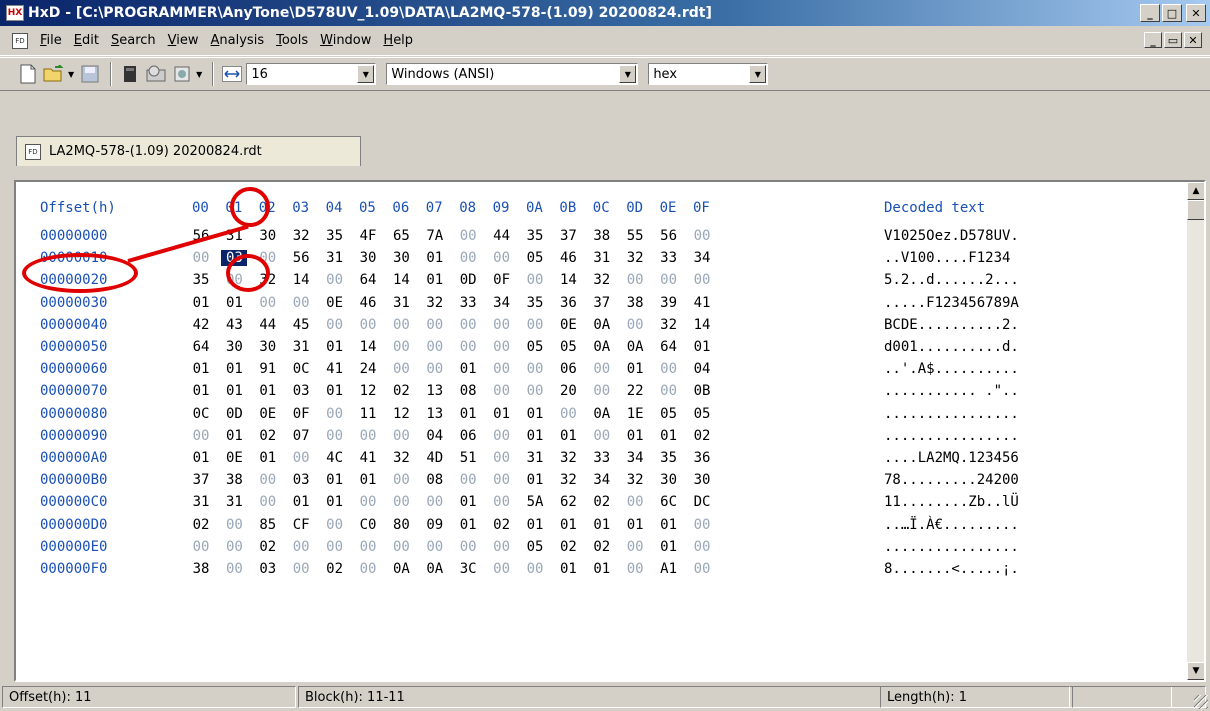  What do you see at coordinates (234, 414) in the screenshot?
I see `hex-byte: 0D` at bounding box center [234, 414].